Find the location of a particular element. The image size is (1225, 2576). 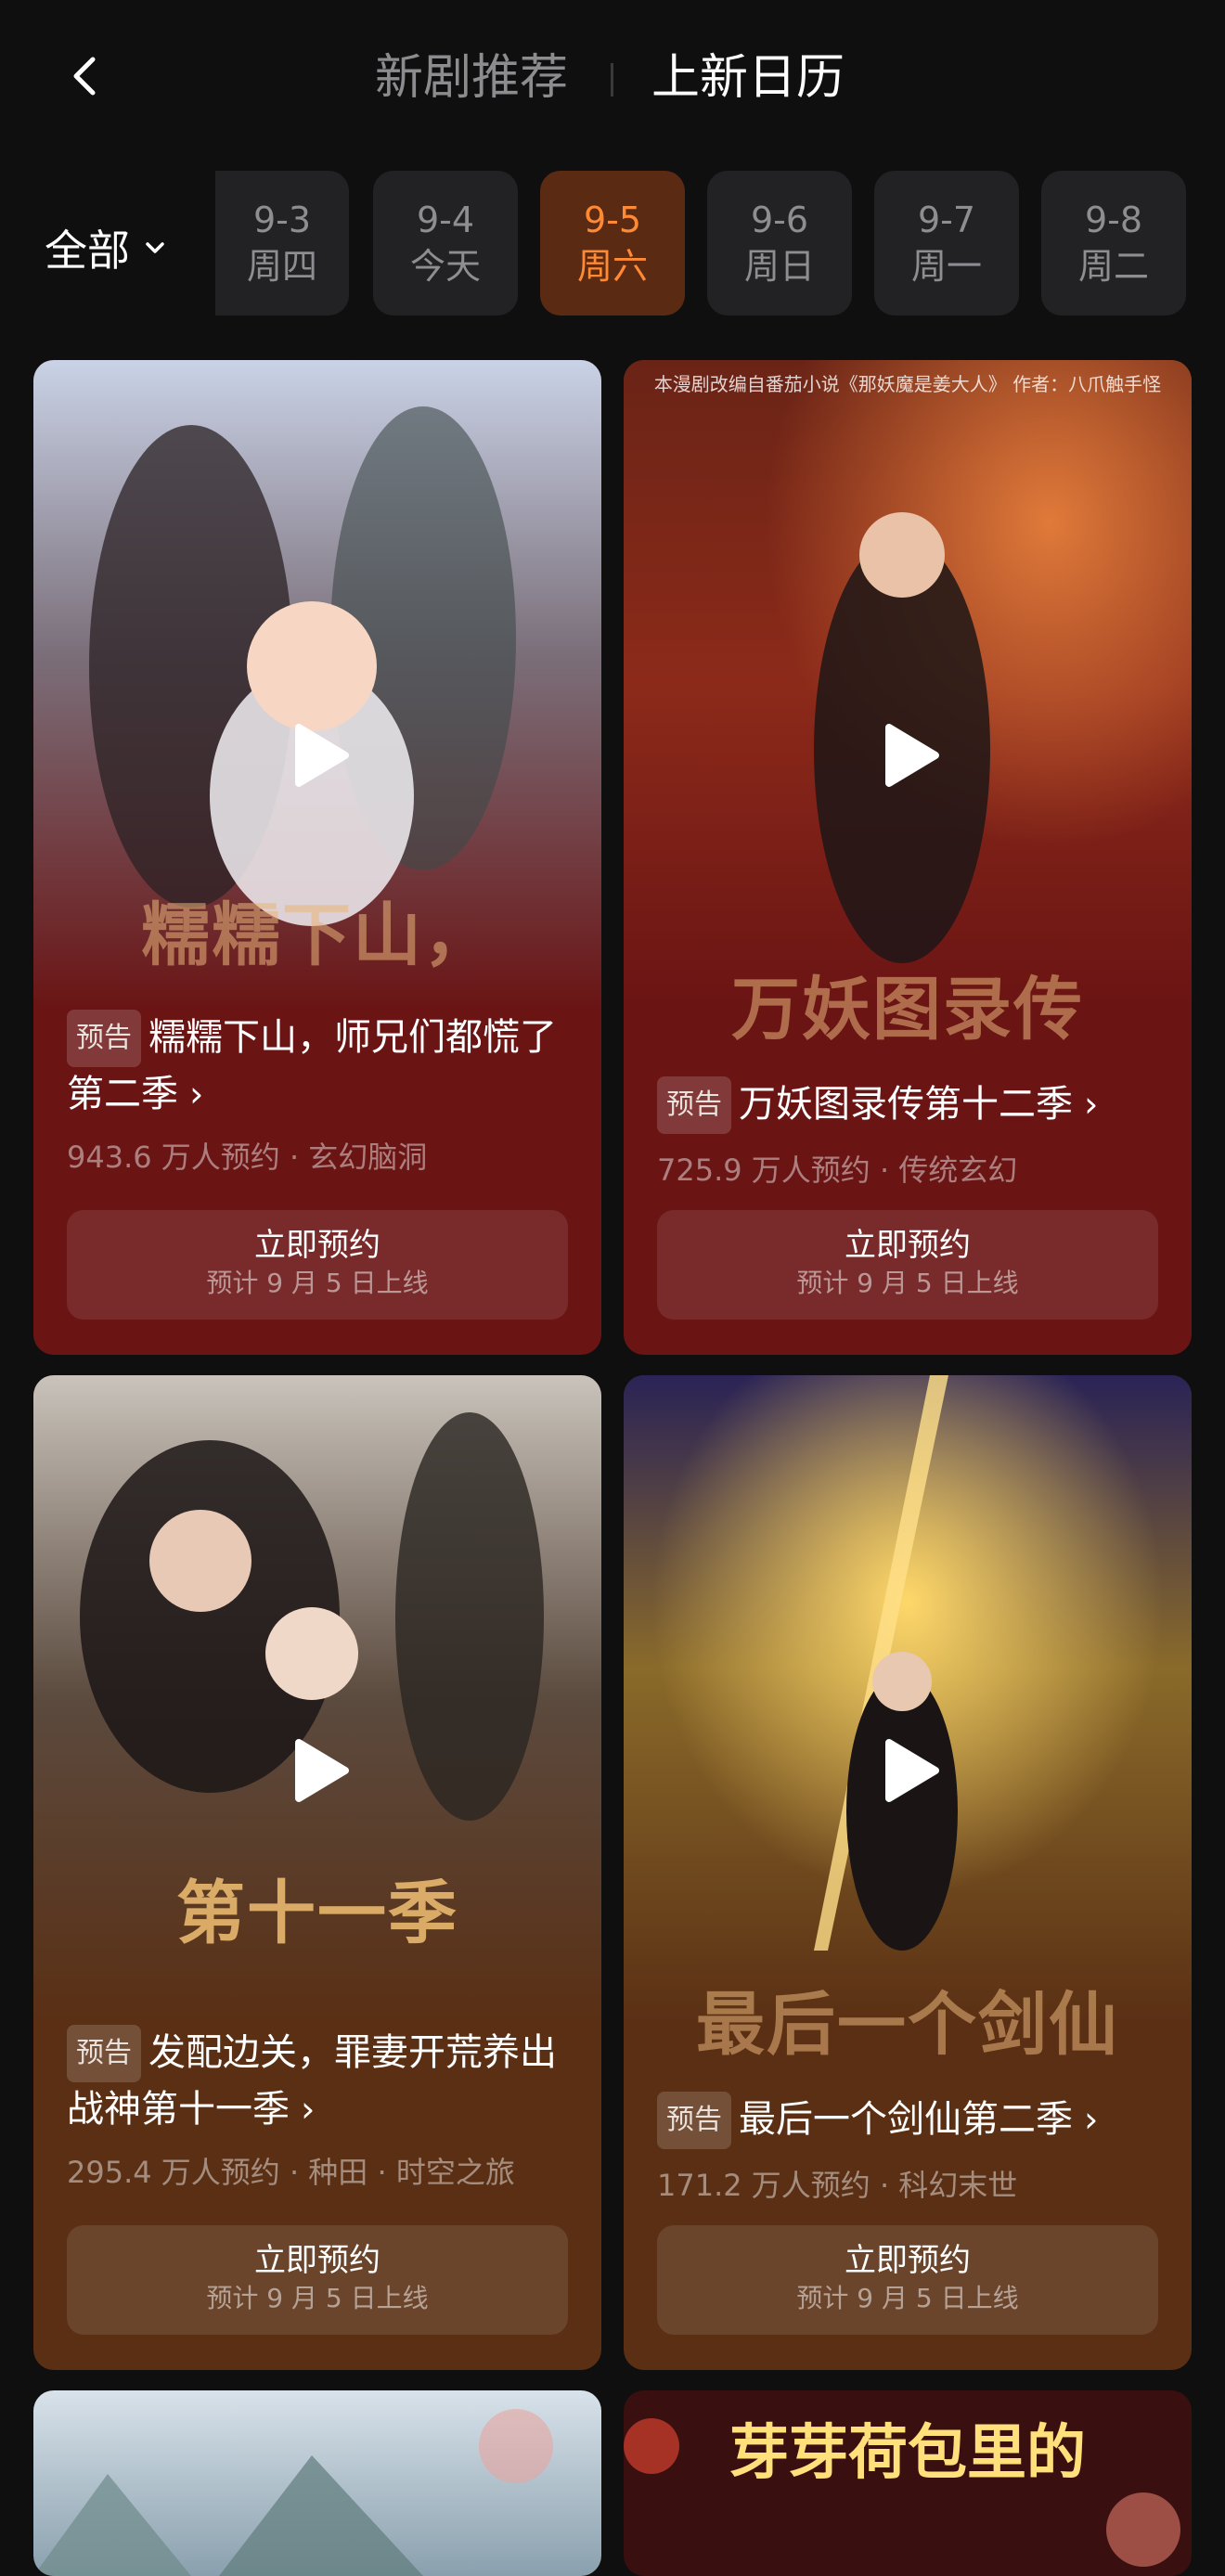

date-chip-day: 周六 is located at coordinates (612, 267).